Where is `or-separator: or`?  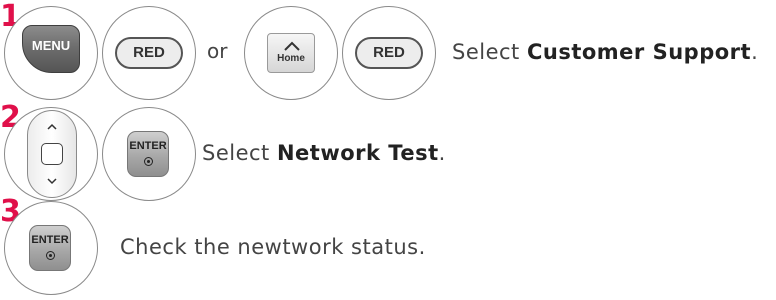 or-separator: or is located at coordinates (217, 51).